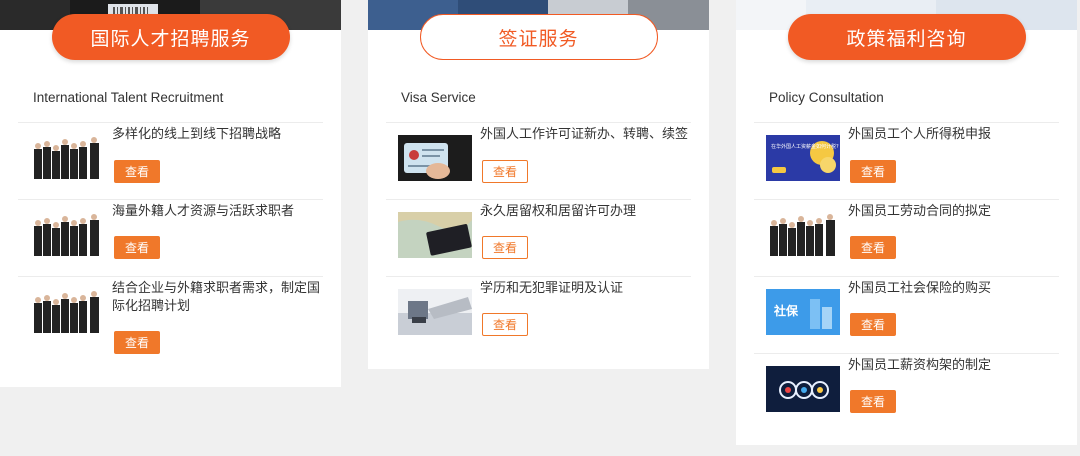 The height and width of the screenshot is (456, 1080). I want to click on item-title: 学历和无犯罪证明及认证, so click(552, 288).